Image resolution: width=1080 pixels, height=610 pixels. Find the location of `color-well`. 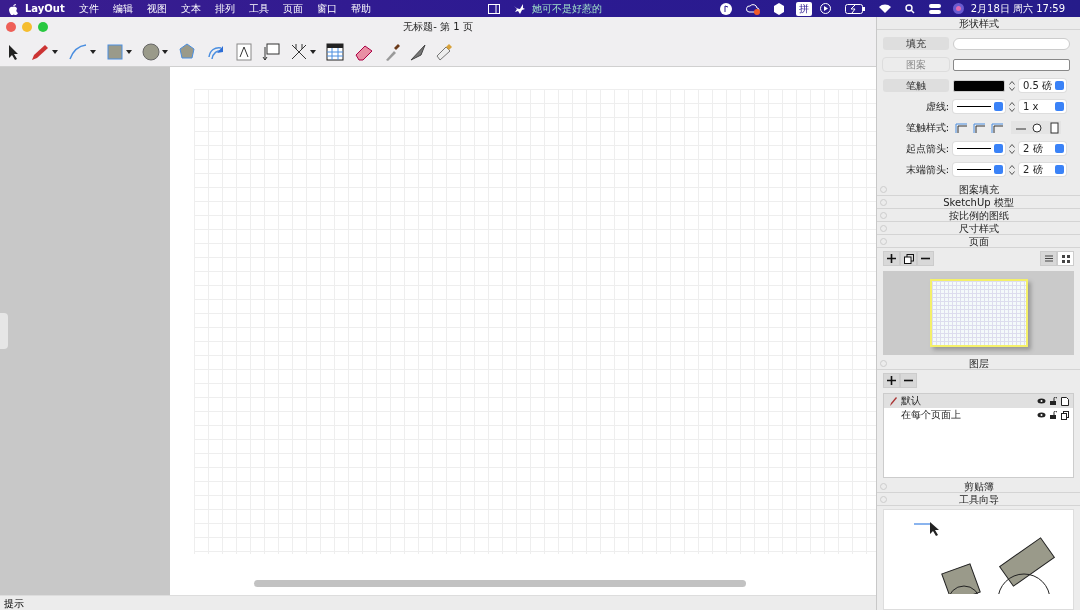

color-well is located at coordinates (979, 85).